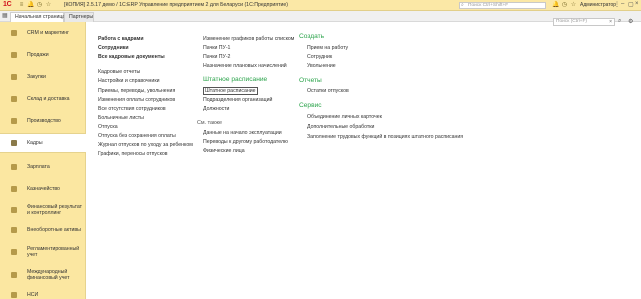 The image size is (641, 299). Describe the element at coordinates (14, 189) in the screenshot. I see `treasury-icon` at that location.